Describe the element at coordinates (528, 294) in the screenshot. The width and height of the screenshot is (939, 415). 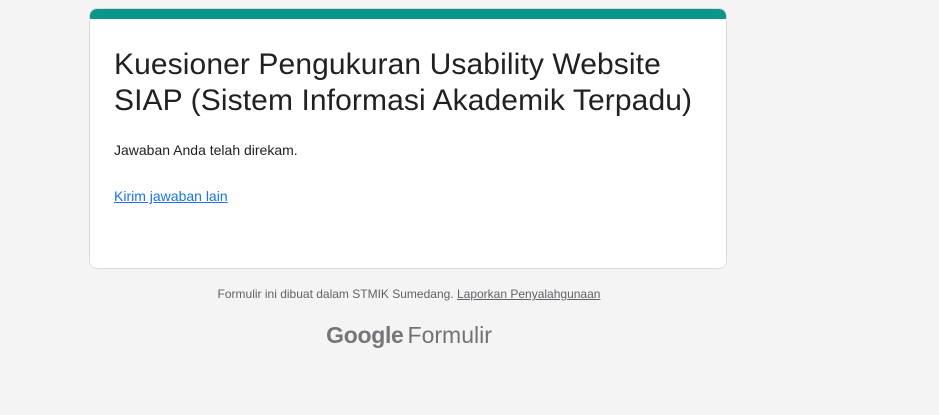
I see `report-abuse-link: Laporkan Penyalahgunaan` at that location.